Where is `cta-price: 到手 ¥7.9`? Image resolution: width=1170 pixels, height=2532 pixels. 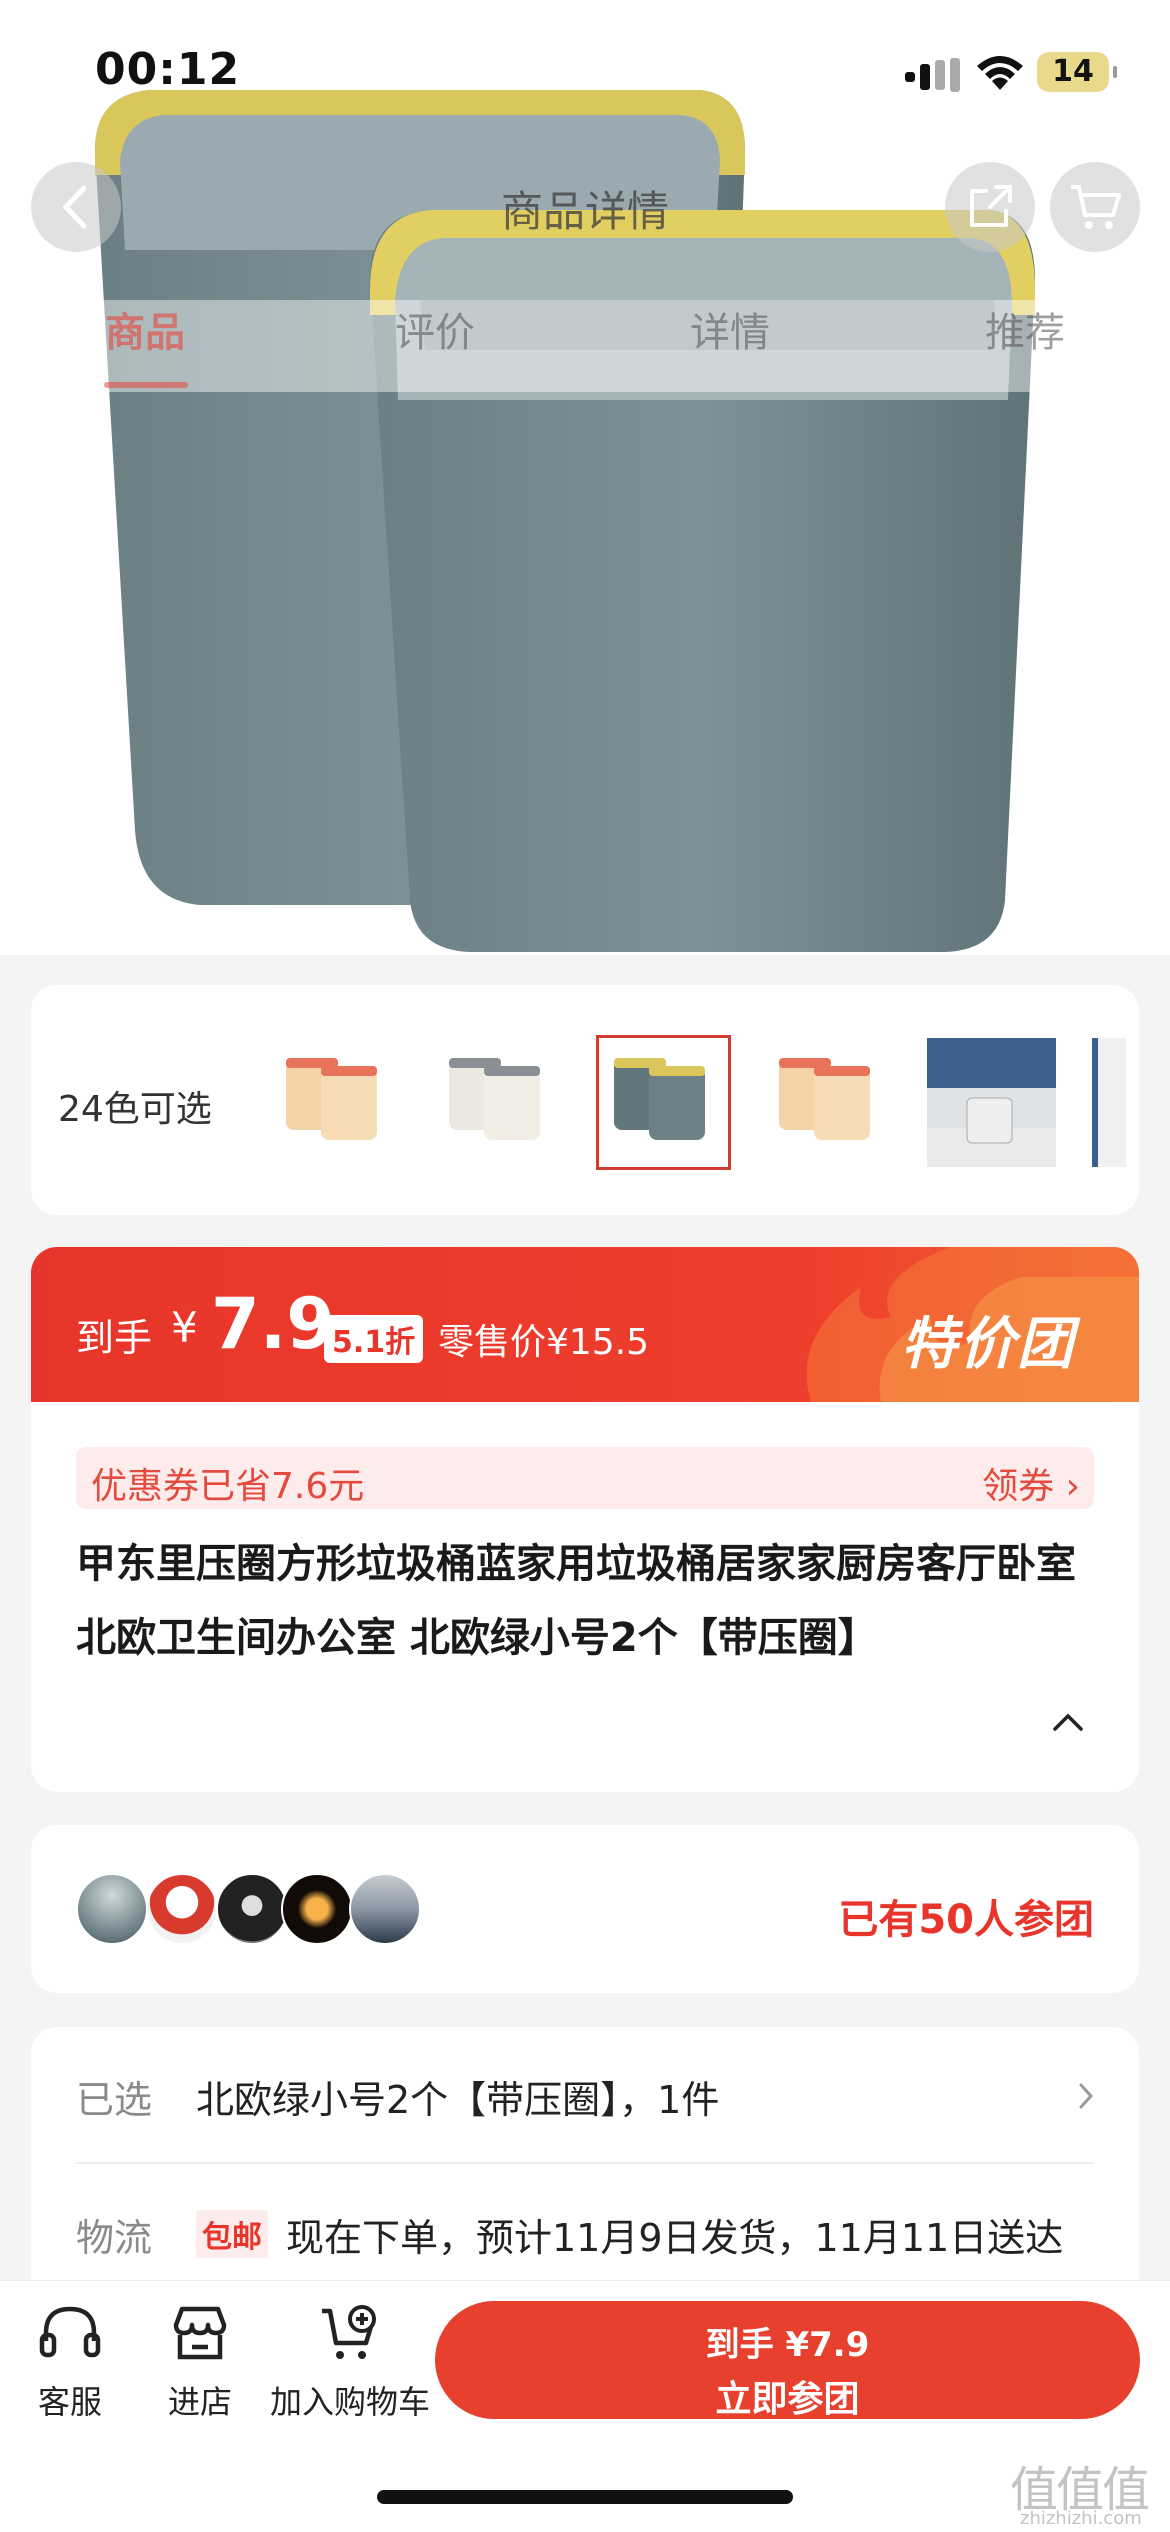
cta-price: 到手 ¥7.9 is located at coordinates (787, 2345).